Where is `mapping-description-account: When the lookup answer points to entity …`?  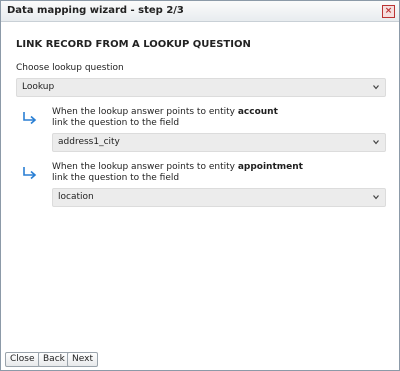
mapping-description-account: When the lookup answer points to entity … is located at coordinates (165, 118).